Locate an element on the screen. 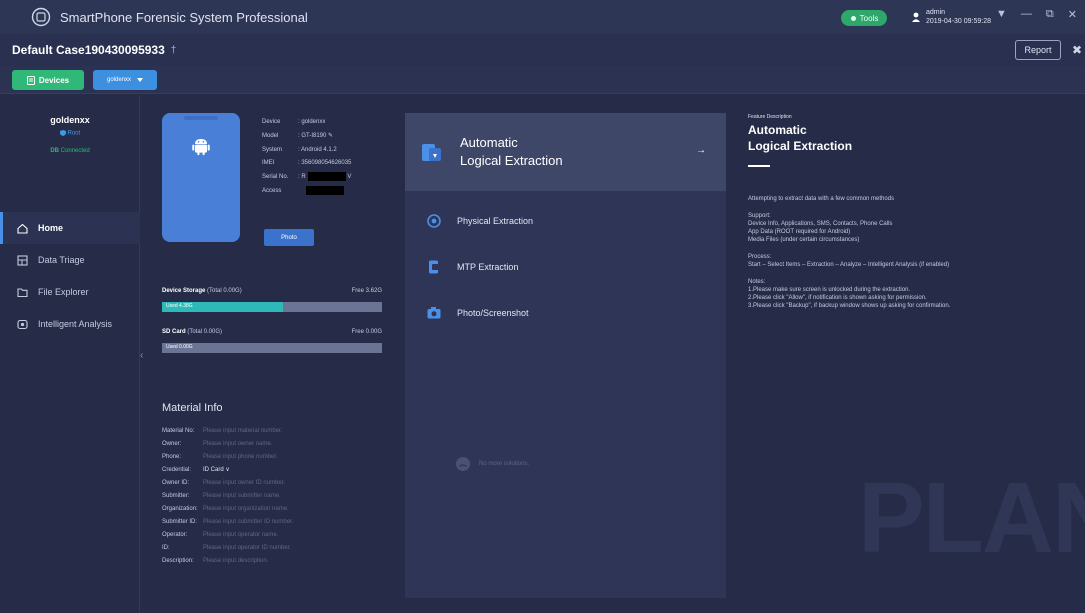 The height and width of the screenshot is (613, 1085). material-field-label: Owner ID: is located at coordinates (176, 482).